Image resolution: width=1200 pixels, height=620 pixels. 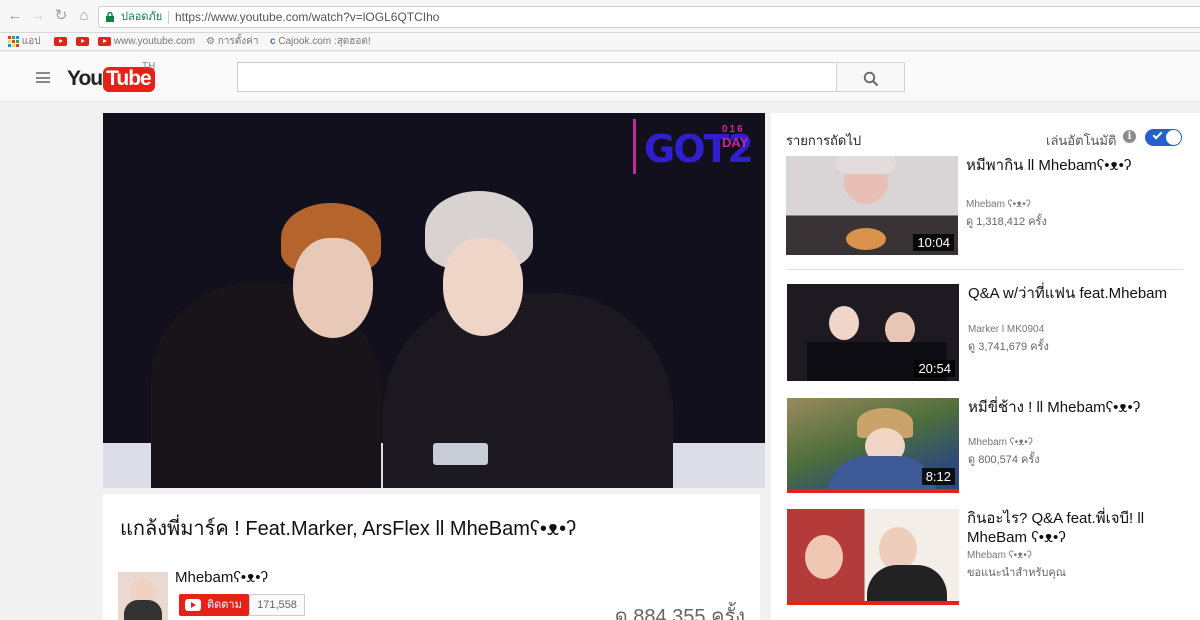 What do you see at coordinates (984, 269) in the screenshot?
I see `divider` at bounding box center [984, 269].